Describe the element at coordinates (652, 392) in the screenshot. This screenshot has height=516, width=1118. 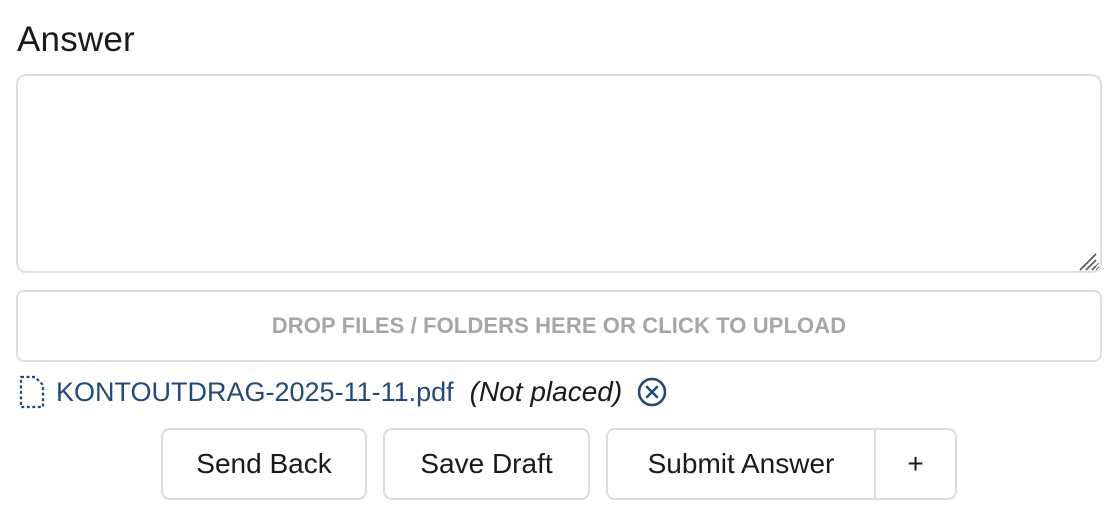
I see `remove-circle-x-icon` at that location.